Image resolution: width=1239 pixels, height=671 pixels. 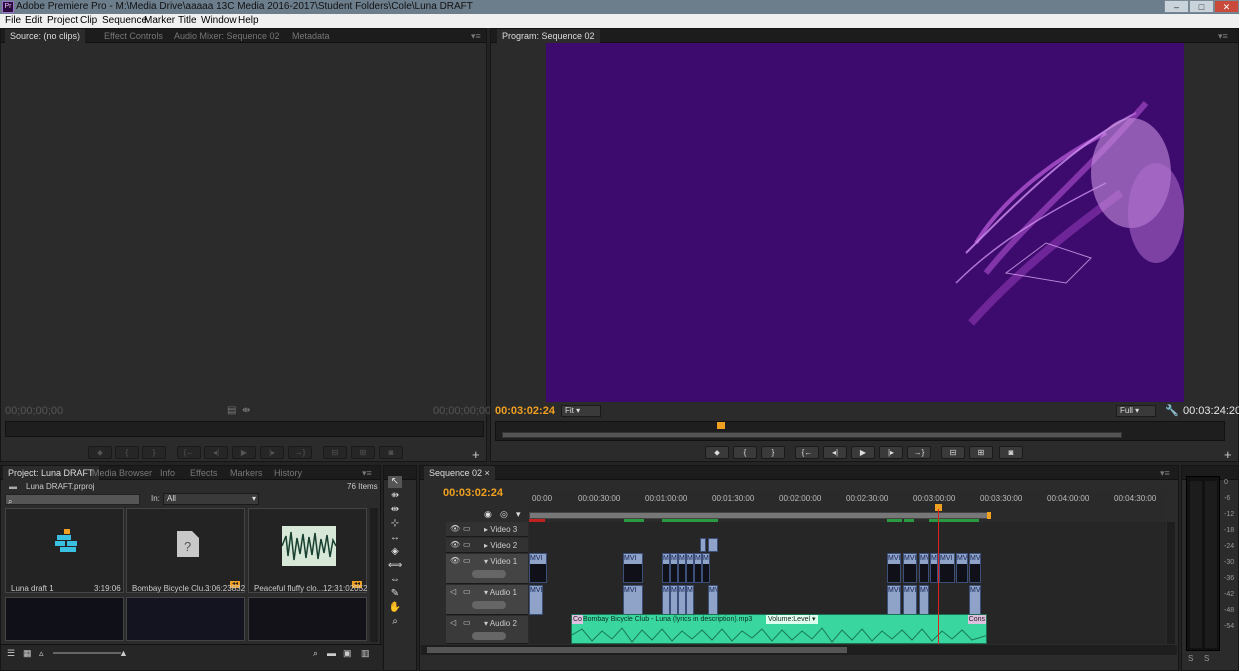 I want to click on tab-media-browser: Media Browser, so click(x=122, y=473).